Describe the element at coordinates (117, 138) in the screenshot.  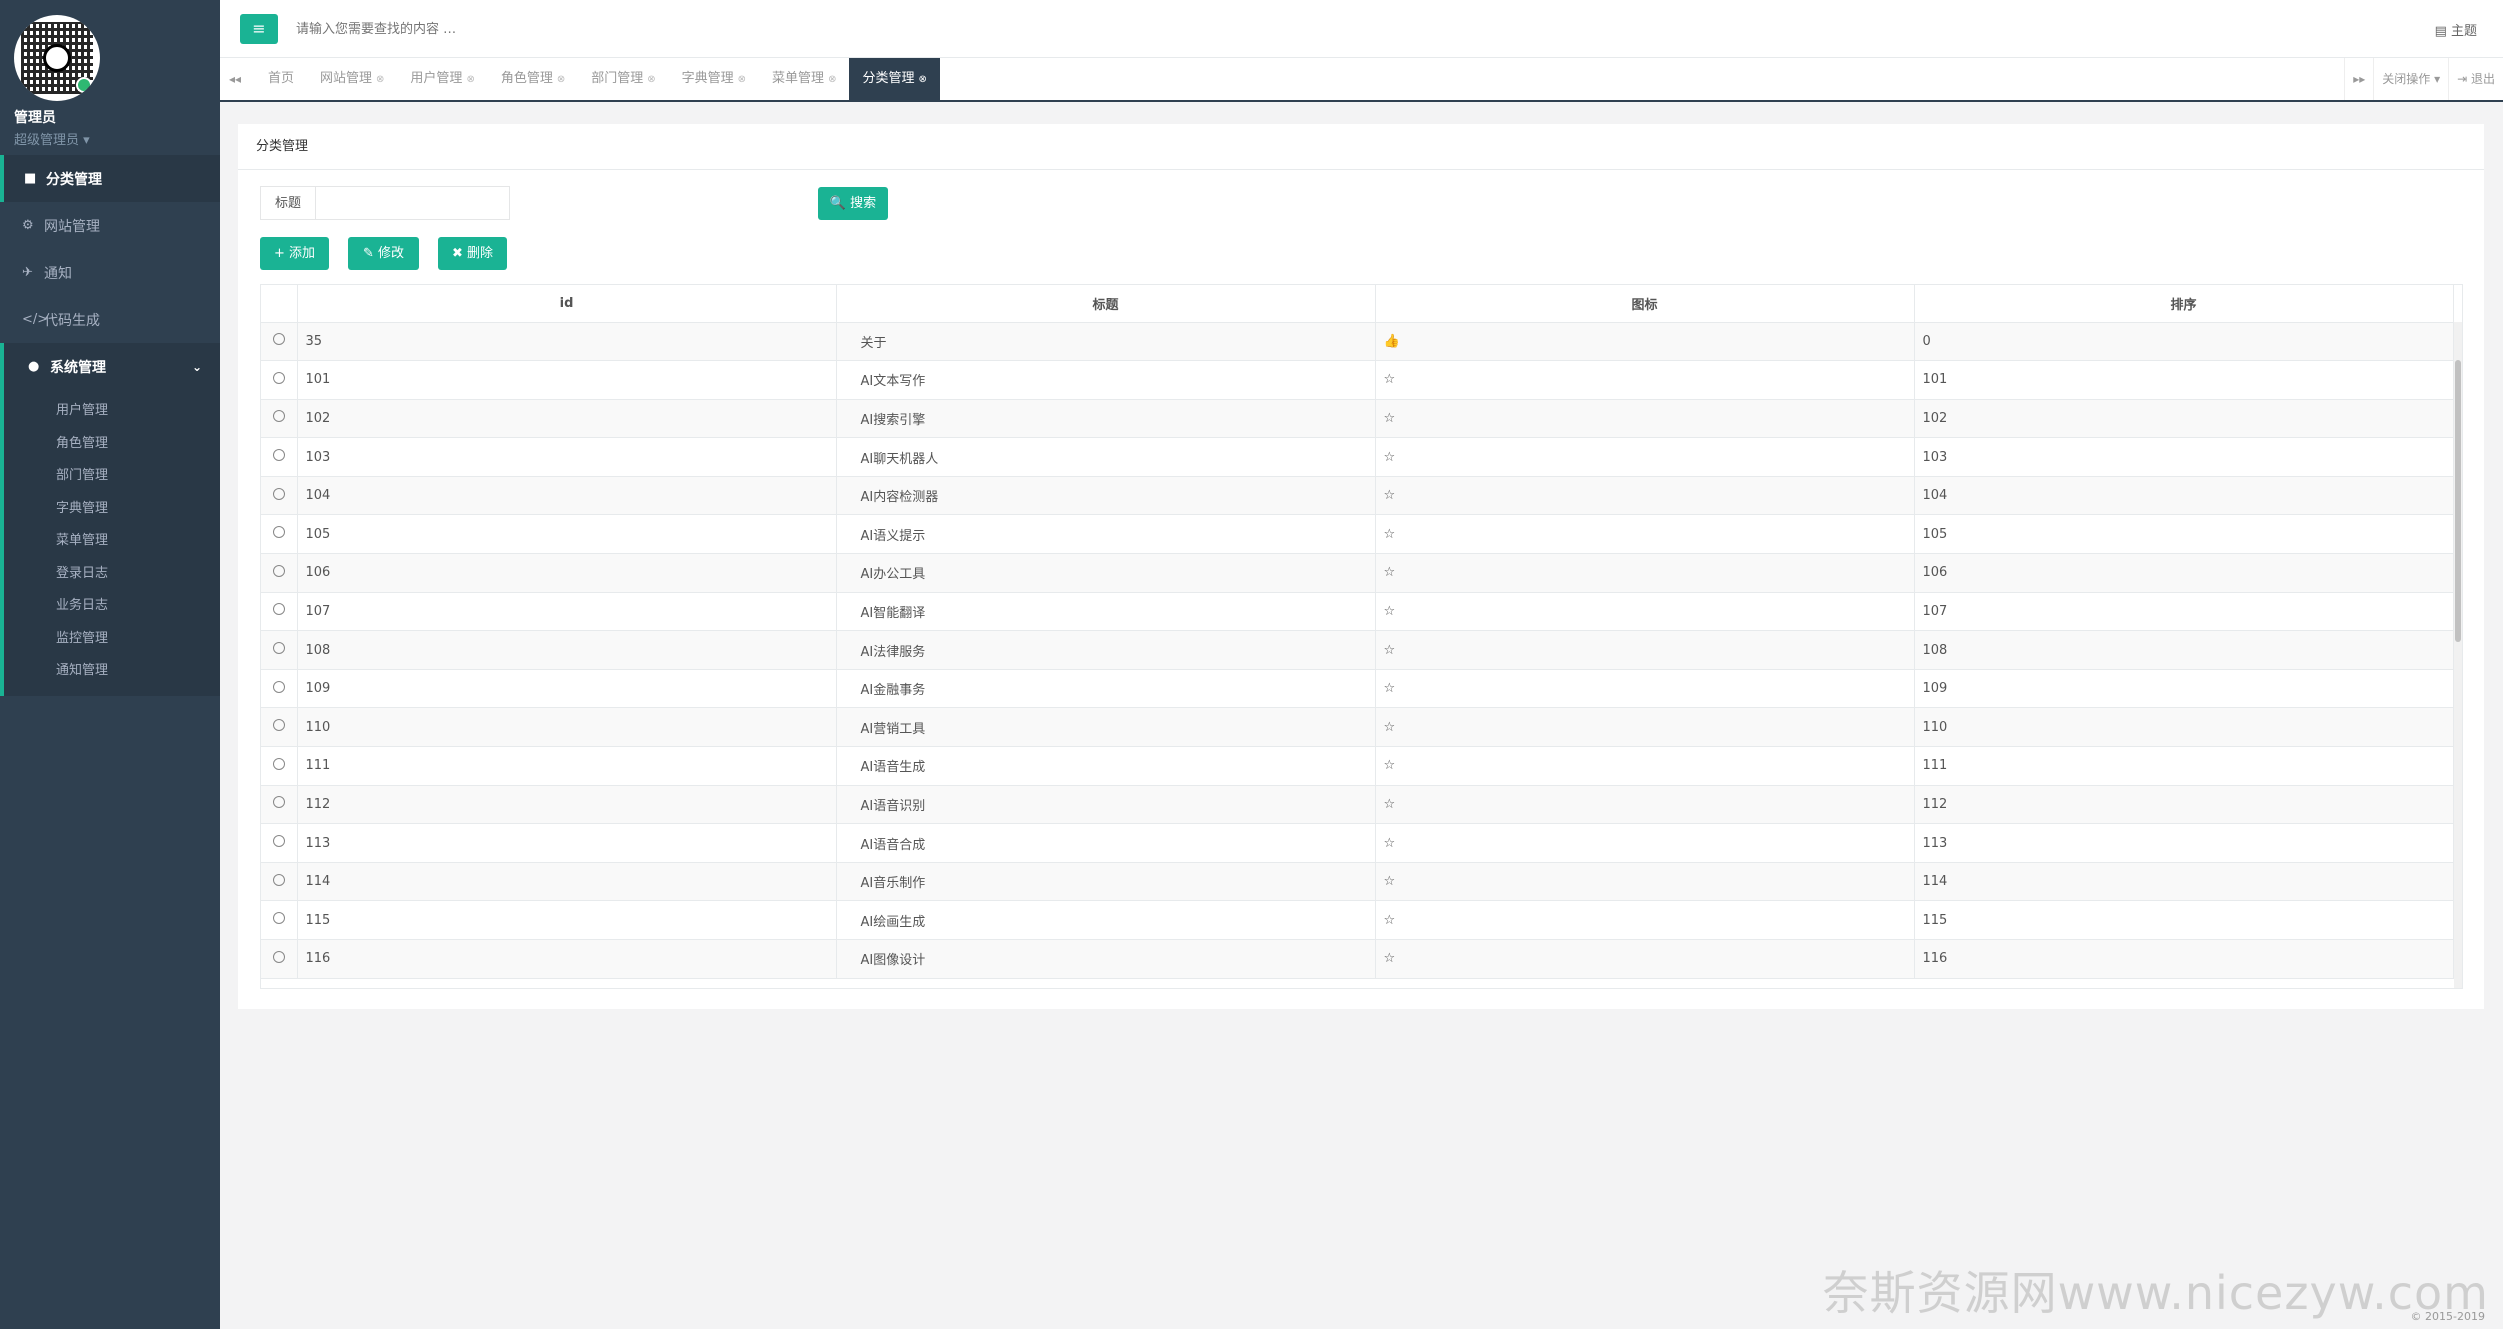
I see `user-role-dropdown: 超级管理员 ▾` at that location.